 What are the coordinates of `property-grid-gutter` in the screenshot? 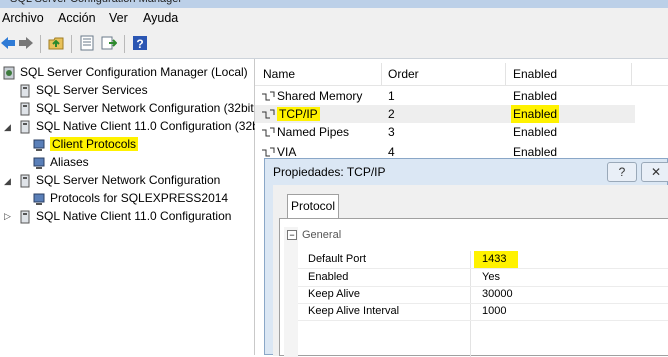 It's located at (291, 292).